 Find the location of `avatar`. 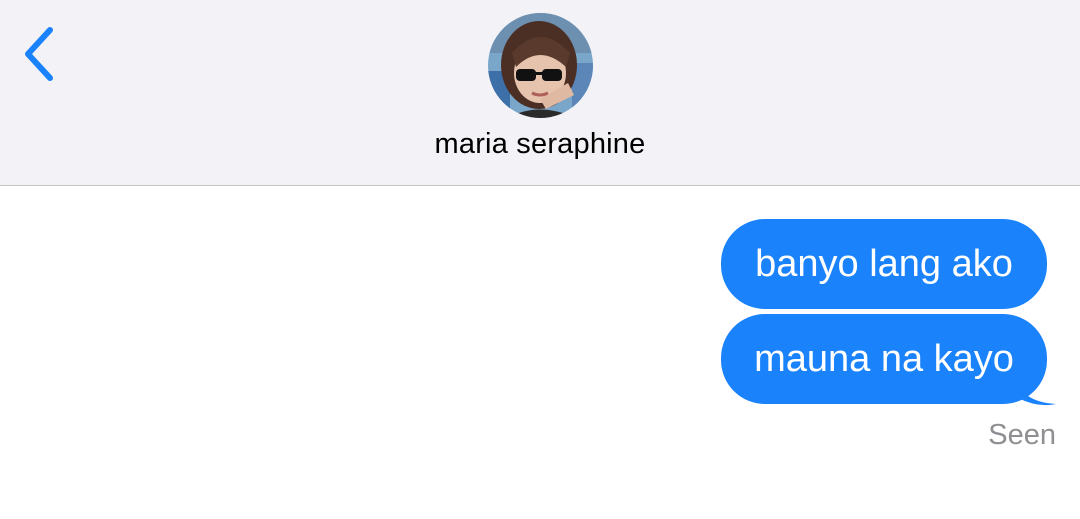

avatar is located at coordinates (540, 65).